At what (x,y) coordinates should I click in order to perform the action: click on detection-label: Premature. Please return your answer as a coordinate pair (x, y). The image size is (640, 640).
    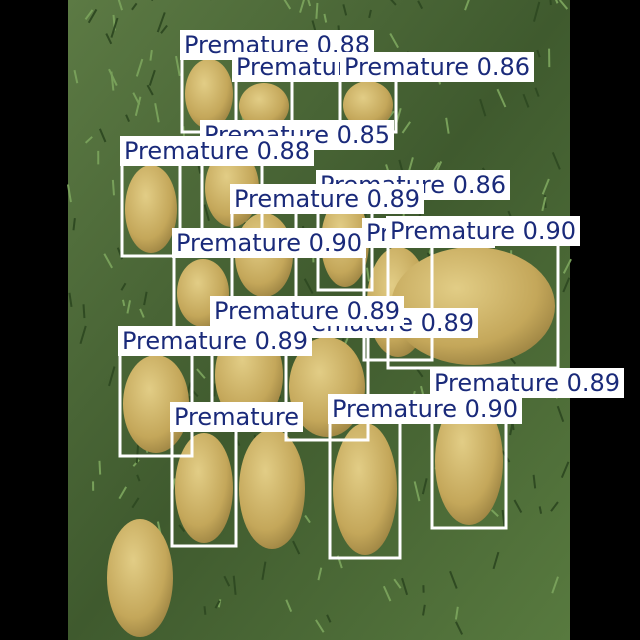
    Looking at the image, I should click on (236, 417).